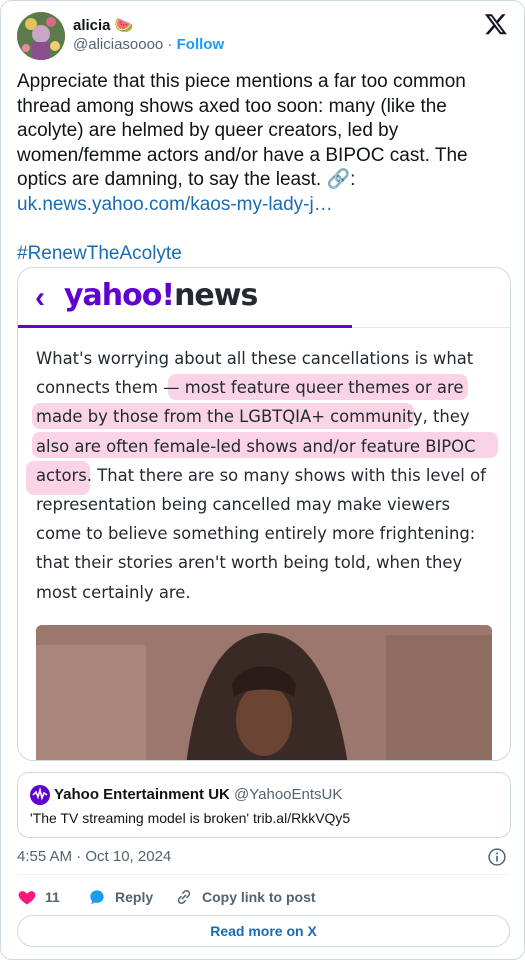 The height and width of the screenshot is (960, 525). I want to click on like-count: 11, so click(52, 897).